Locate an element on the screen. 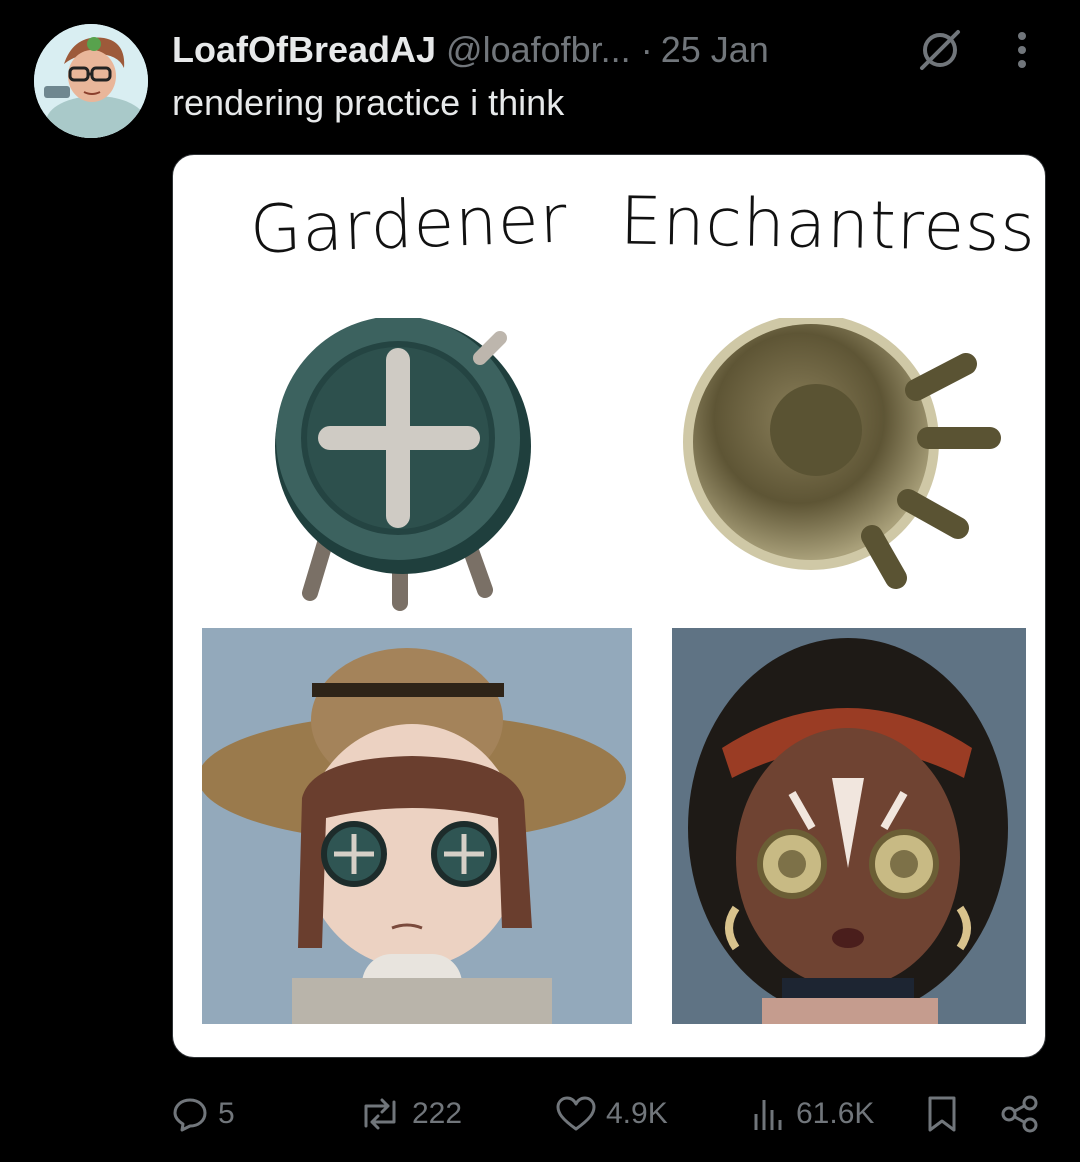  views-count: 61.6K is located at coordinates (835, 1113).